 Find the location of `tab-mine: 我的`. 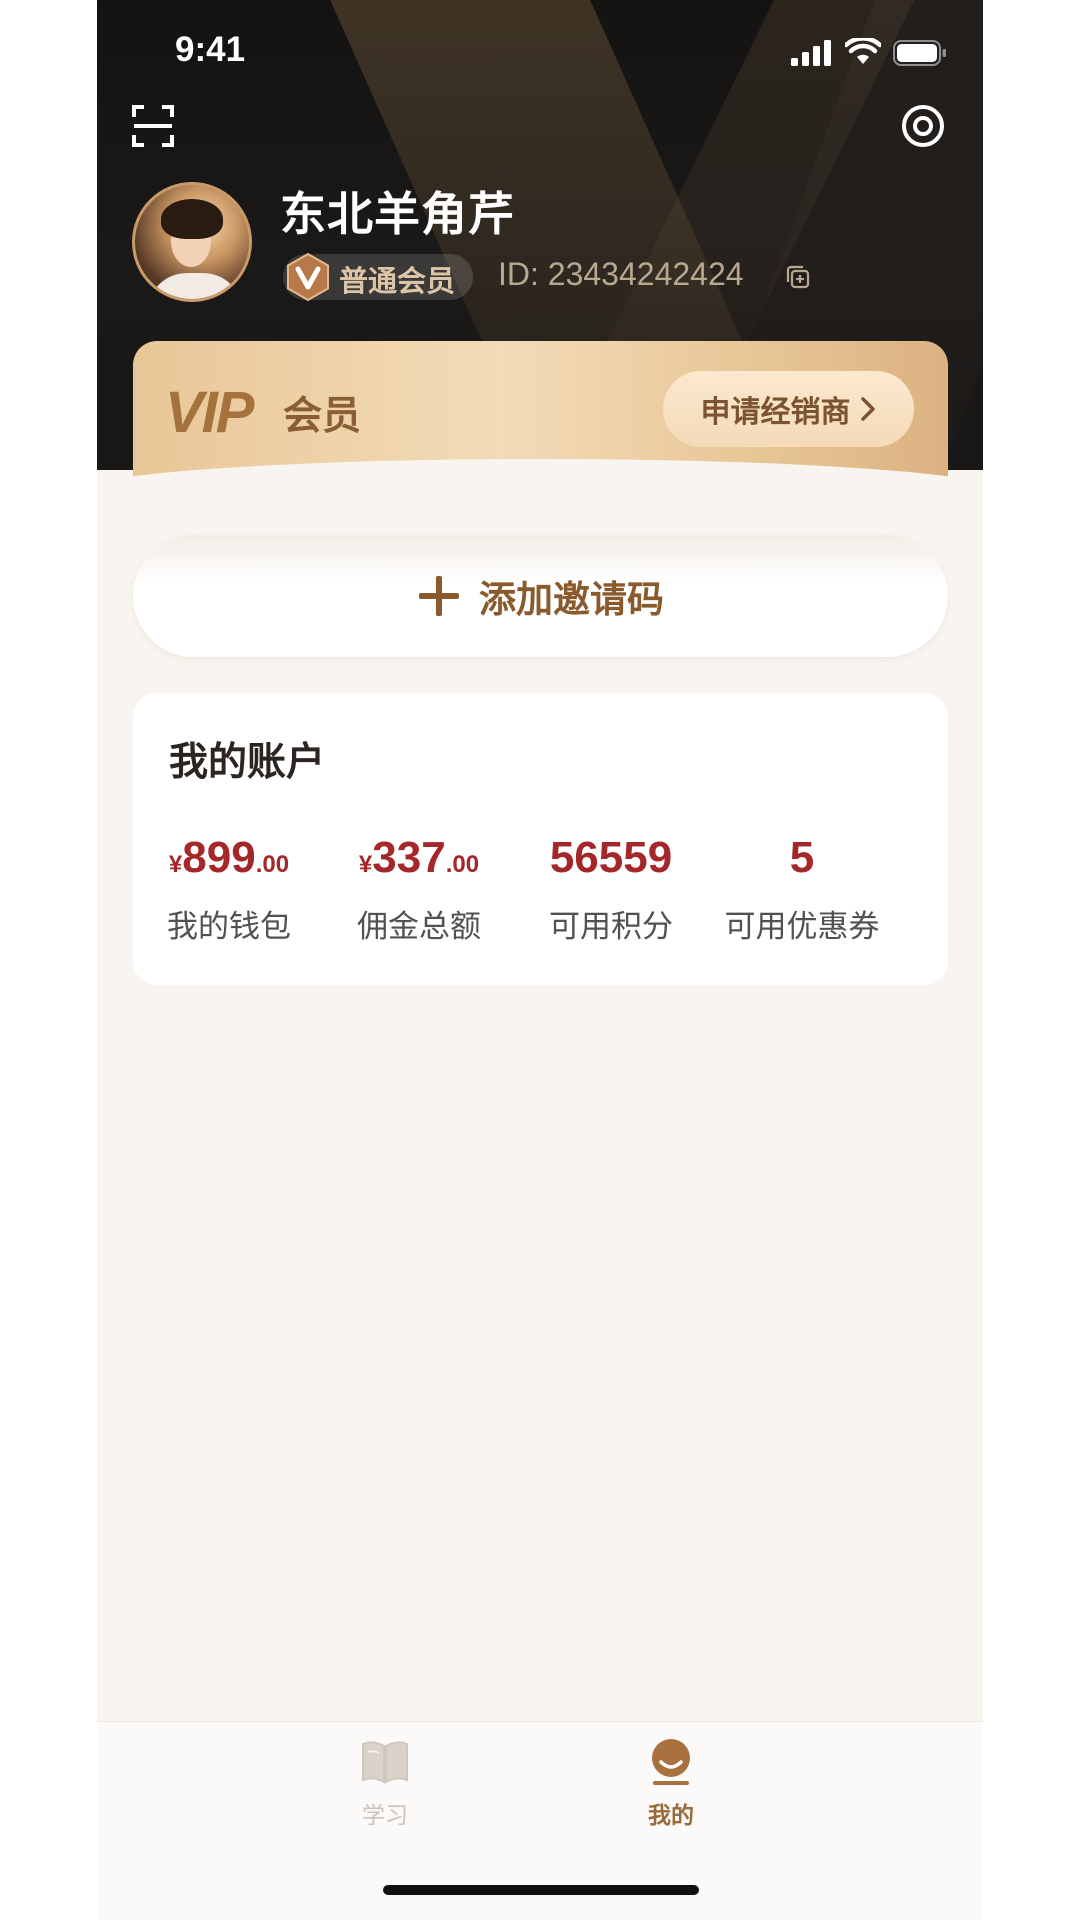

tab-mine: 我的 is located at coordinates (671, 1784).